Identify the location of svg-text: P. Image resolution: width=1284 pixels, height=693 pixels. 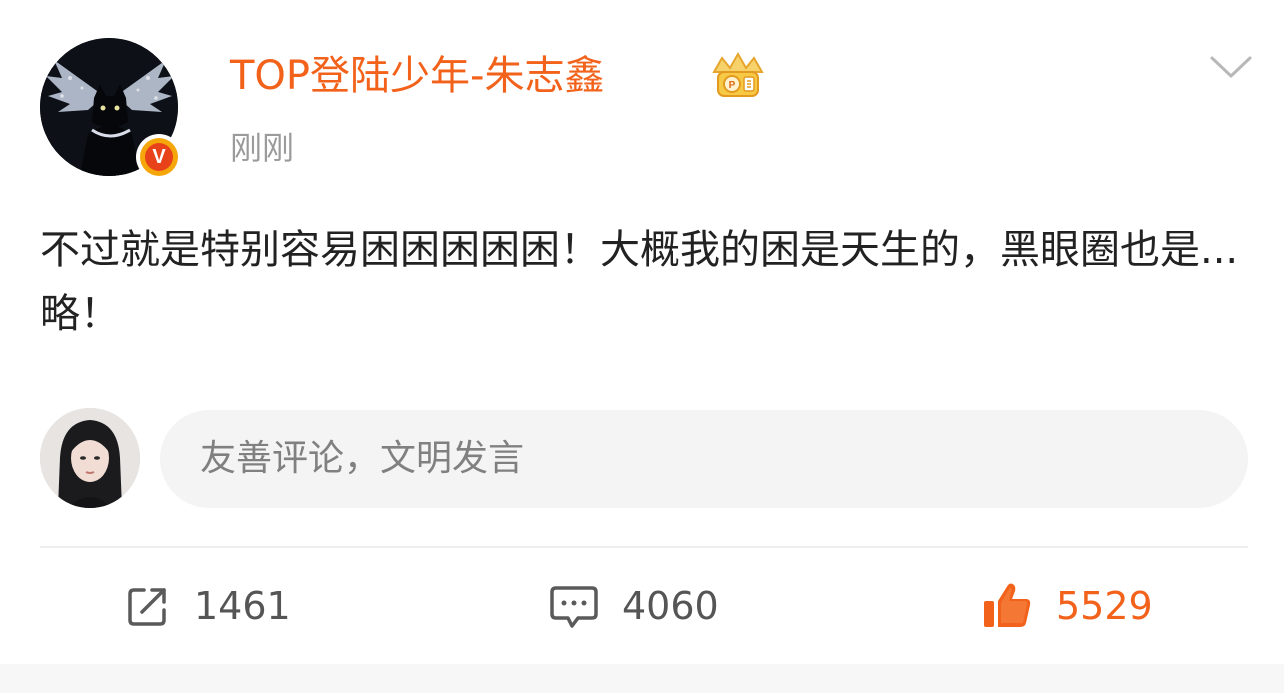
(732, 85).